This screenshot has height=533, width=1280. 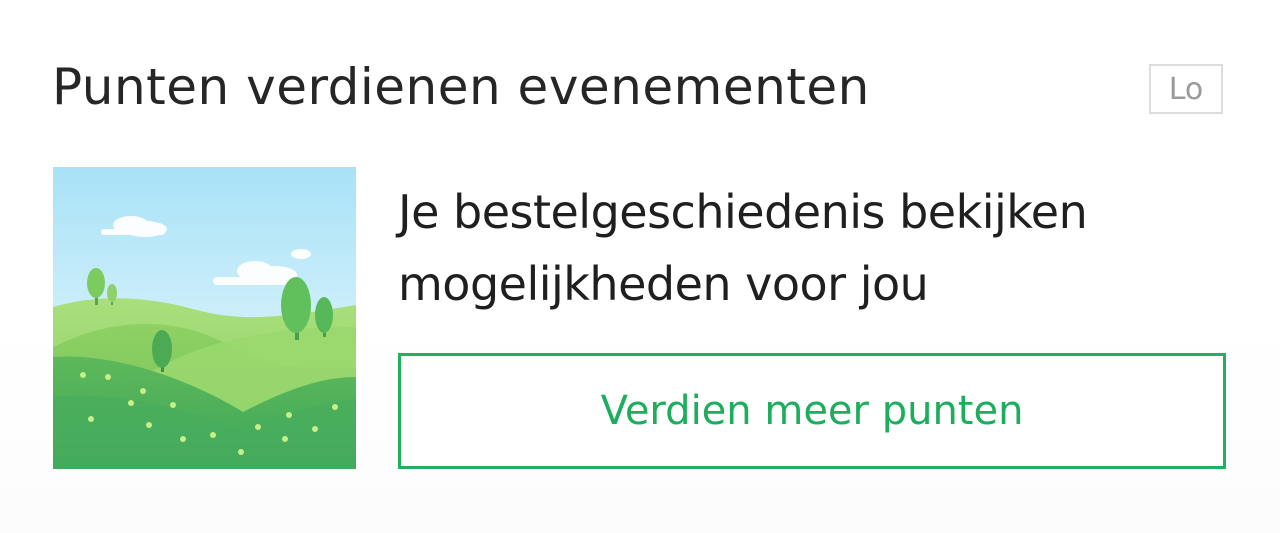 What do you see at coordinates (461, 87) in the screenshot?
I see `section-title: Punten verdienen evenementen` at bounding box center [461, 87].